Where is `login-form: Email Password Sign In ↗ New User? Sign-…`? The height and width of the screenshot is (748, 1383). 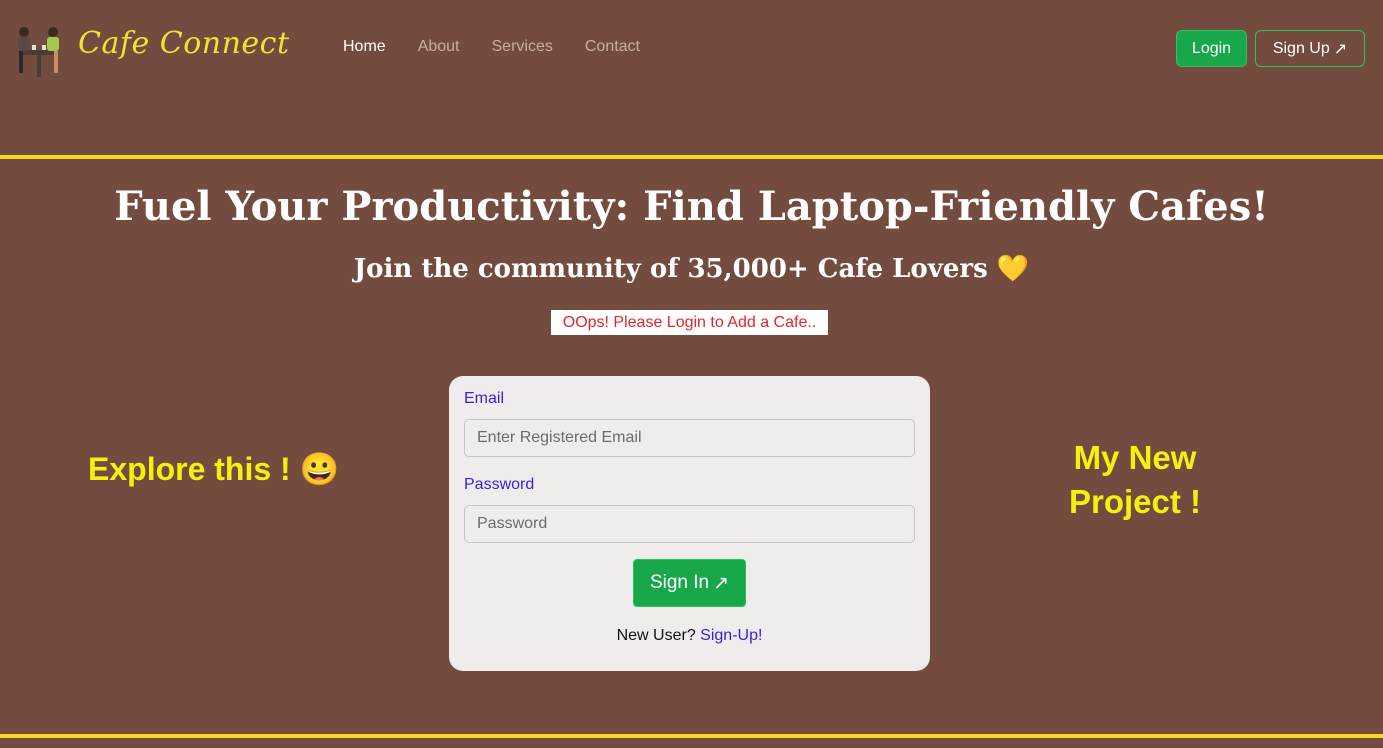 login-form: Email Password Sign In ↗ New User? Sign-… is located at coordinates (689, 523).